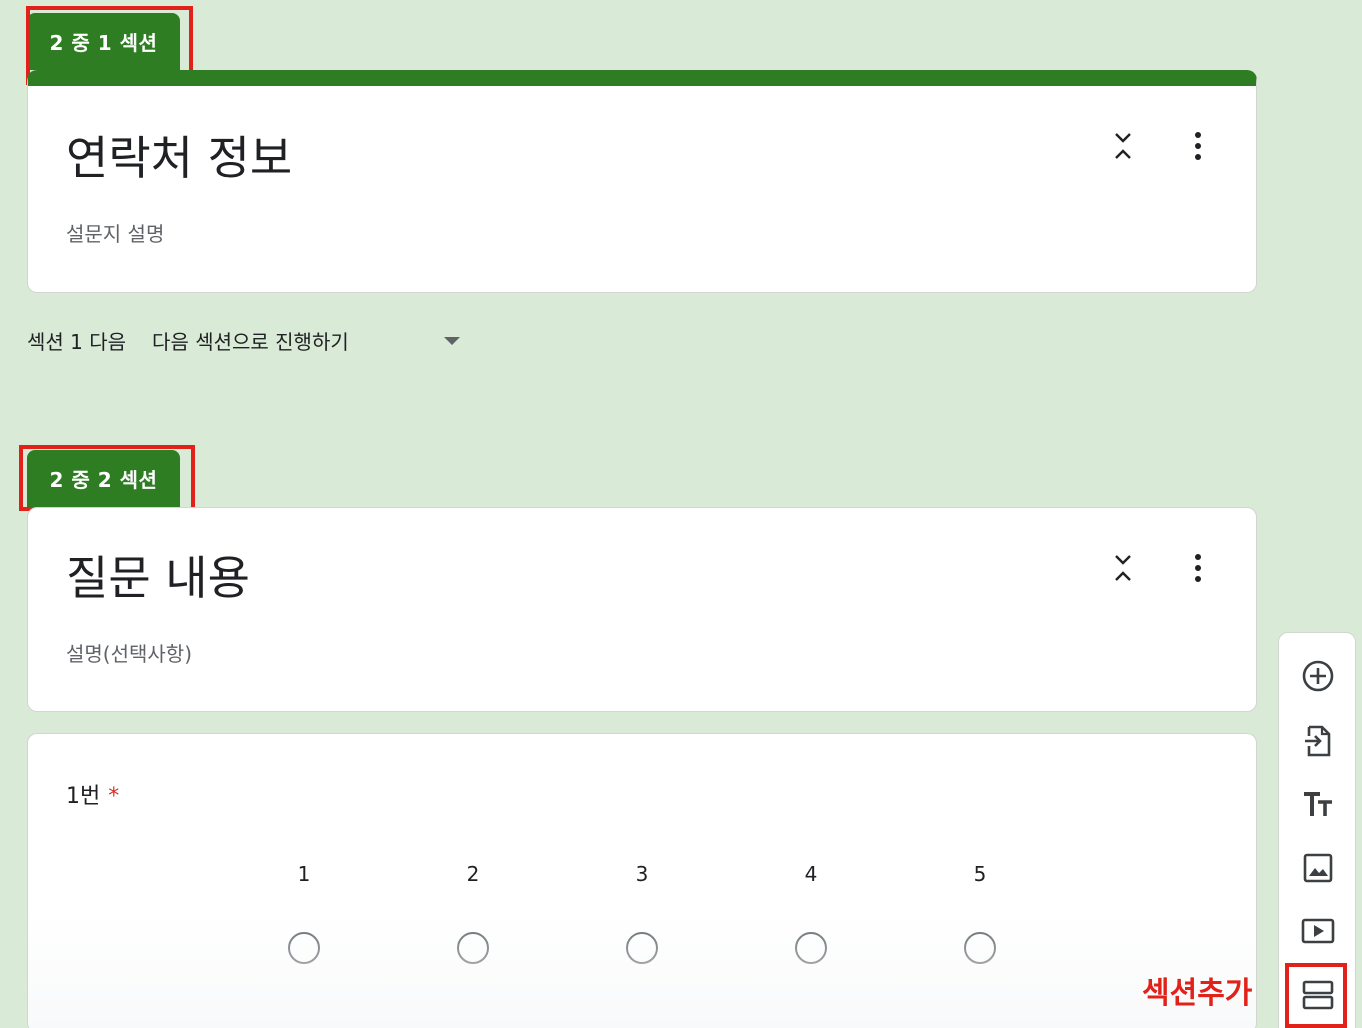 The image size is (1362, 1028). I want to click on scale-option-3: 3, so click(642, 913).